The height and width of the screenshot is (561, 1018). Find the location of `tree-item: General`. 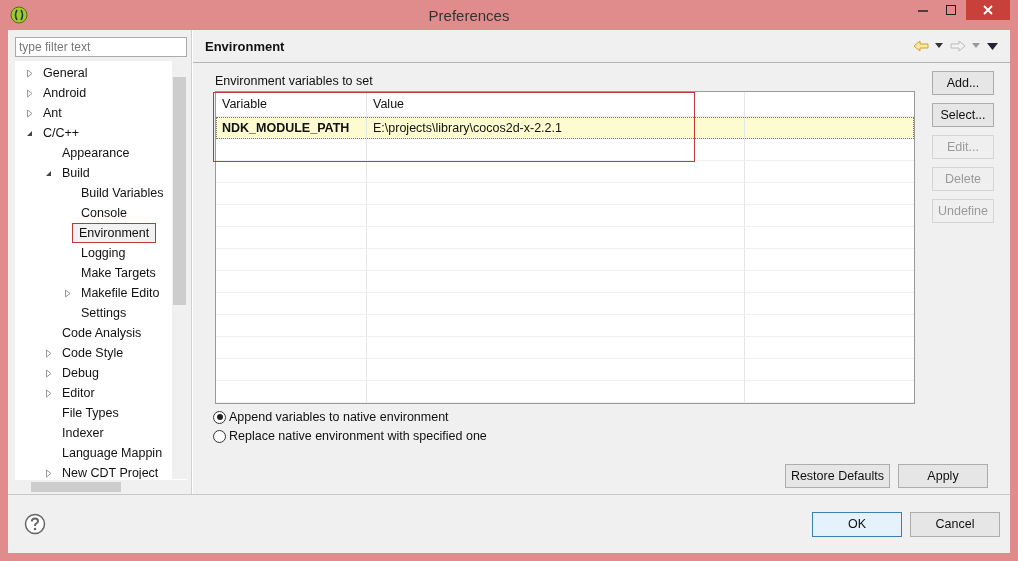

tree-item: General is located at coordinates (65, 73).